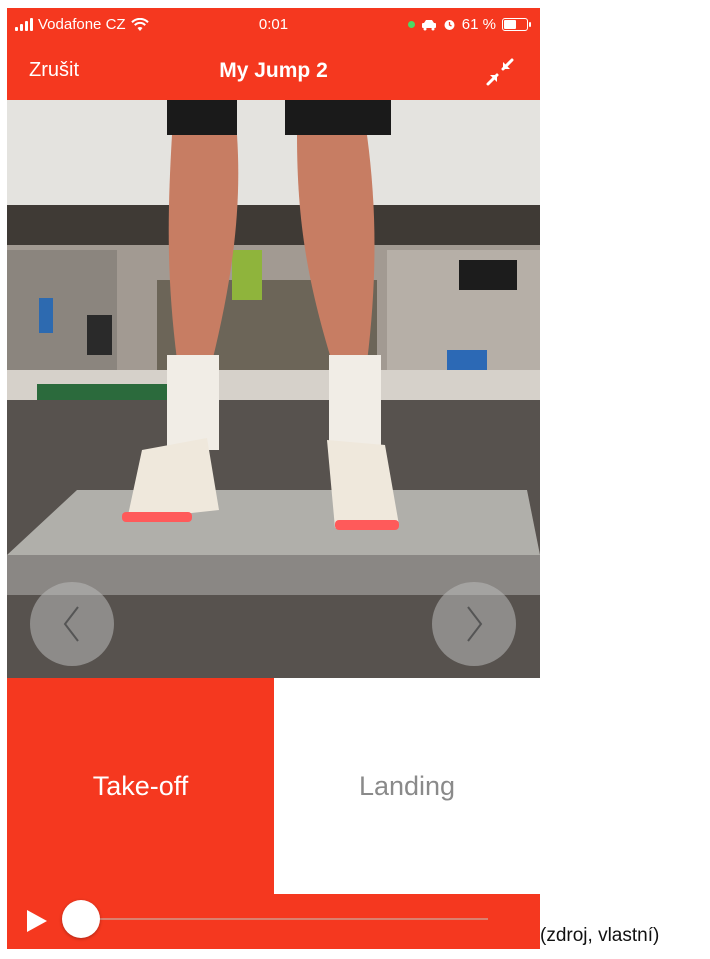 Image resolution: width=710 pixels, height=959 pixels. What do you see at coordinates (428, 24) in the screenshot?
I see `car-icon` at bounding box center [428, 24].